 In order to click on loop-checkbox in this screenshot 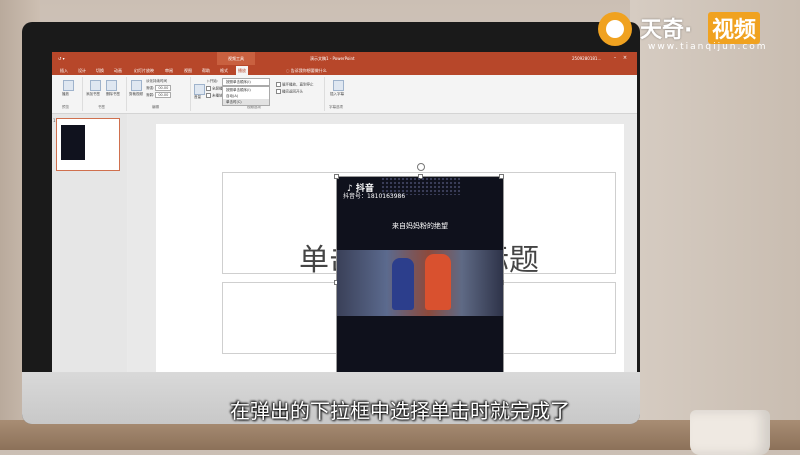, I will do `click(278, 84)`.